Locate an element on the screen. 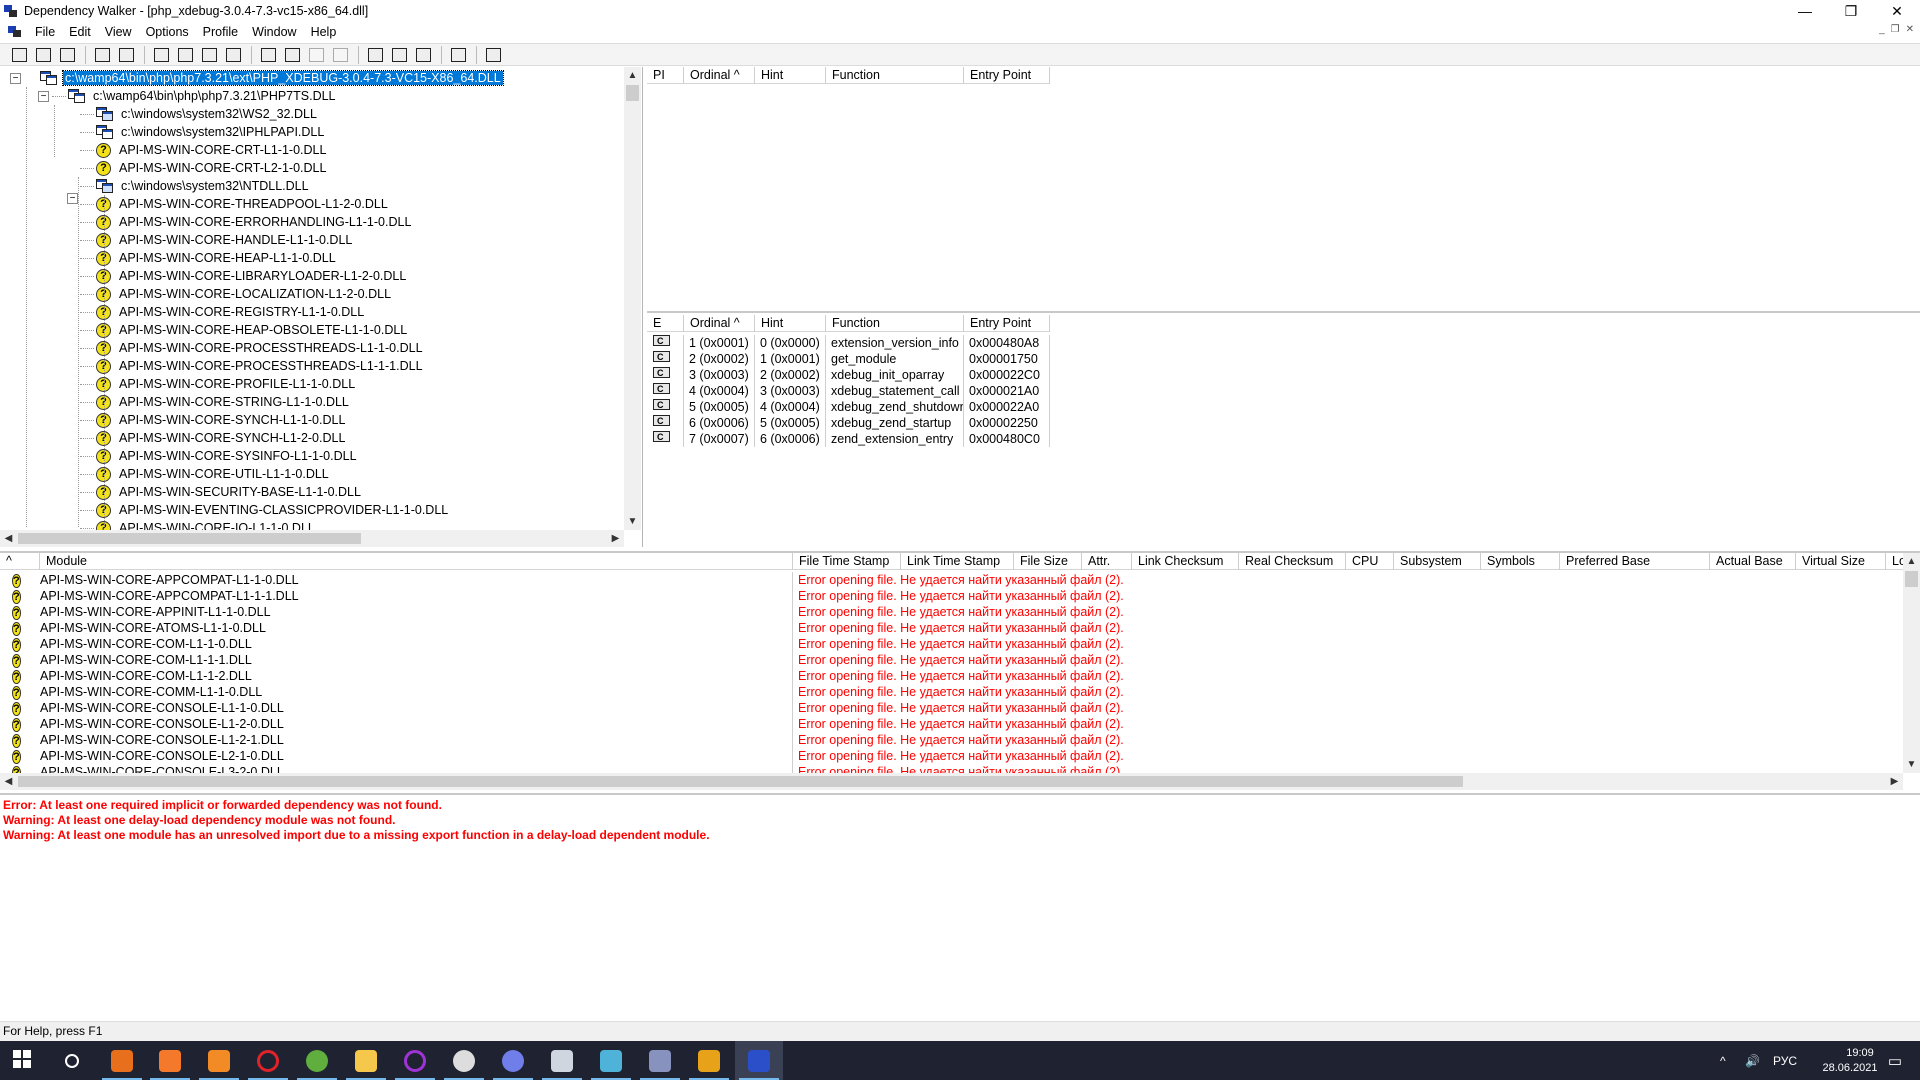 The image size is (1920, 1080). column-file-size: File Size is located at coordinates (1048, 561).